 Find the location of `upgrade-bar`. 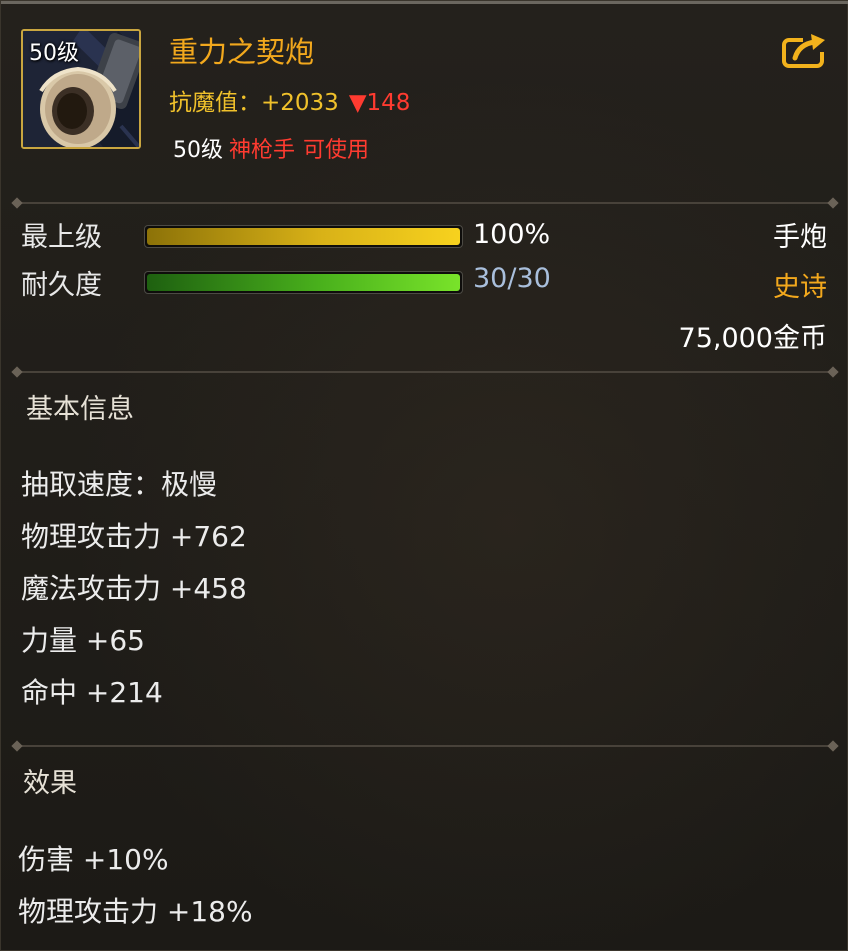

upgrade-bar is located at coordinates (303, 236).